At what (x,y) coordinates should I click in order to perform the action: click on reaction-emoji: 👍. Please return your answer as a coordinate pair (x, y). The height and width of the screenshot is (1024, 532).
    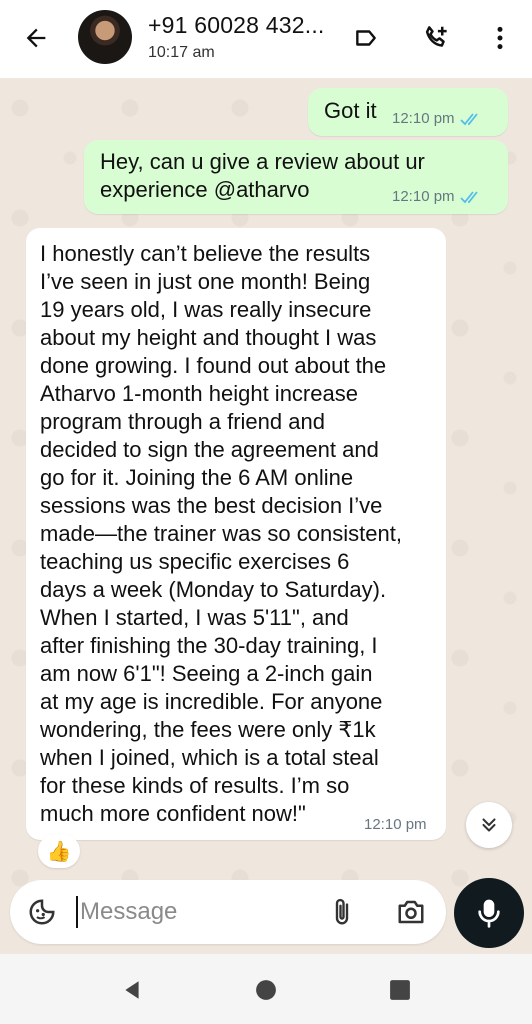
    Looking at the image, I should click on (59, 851).